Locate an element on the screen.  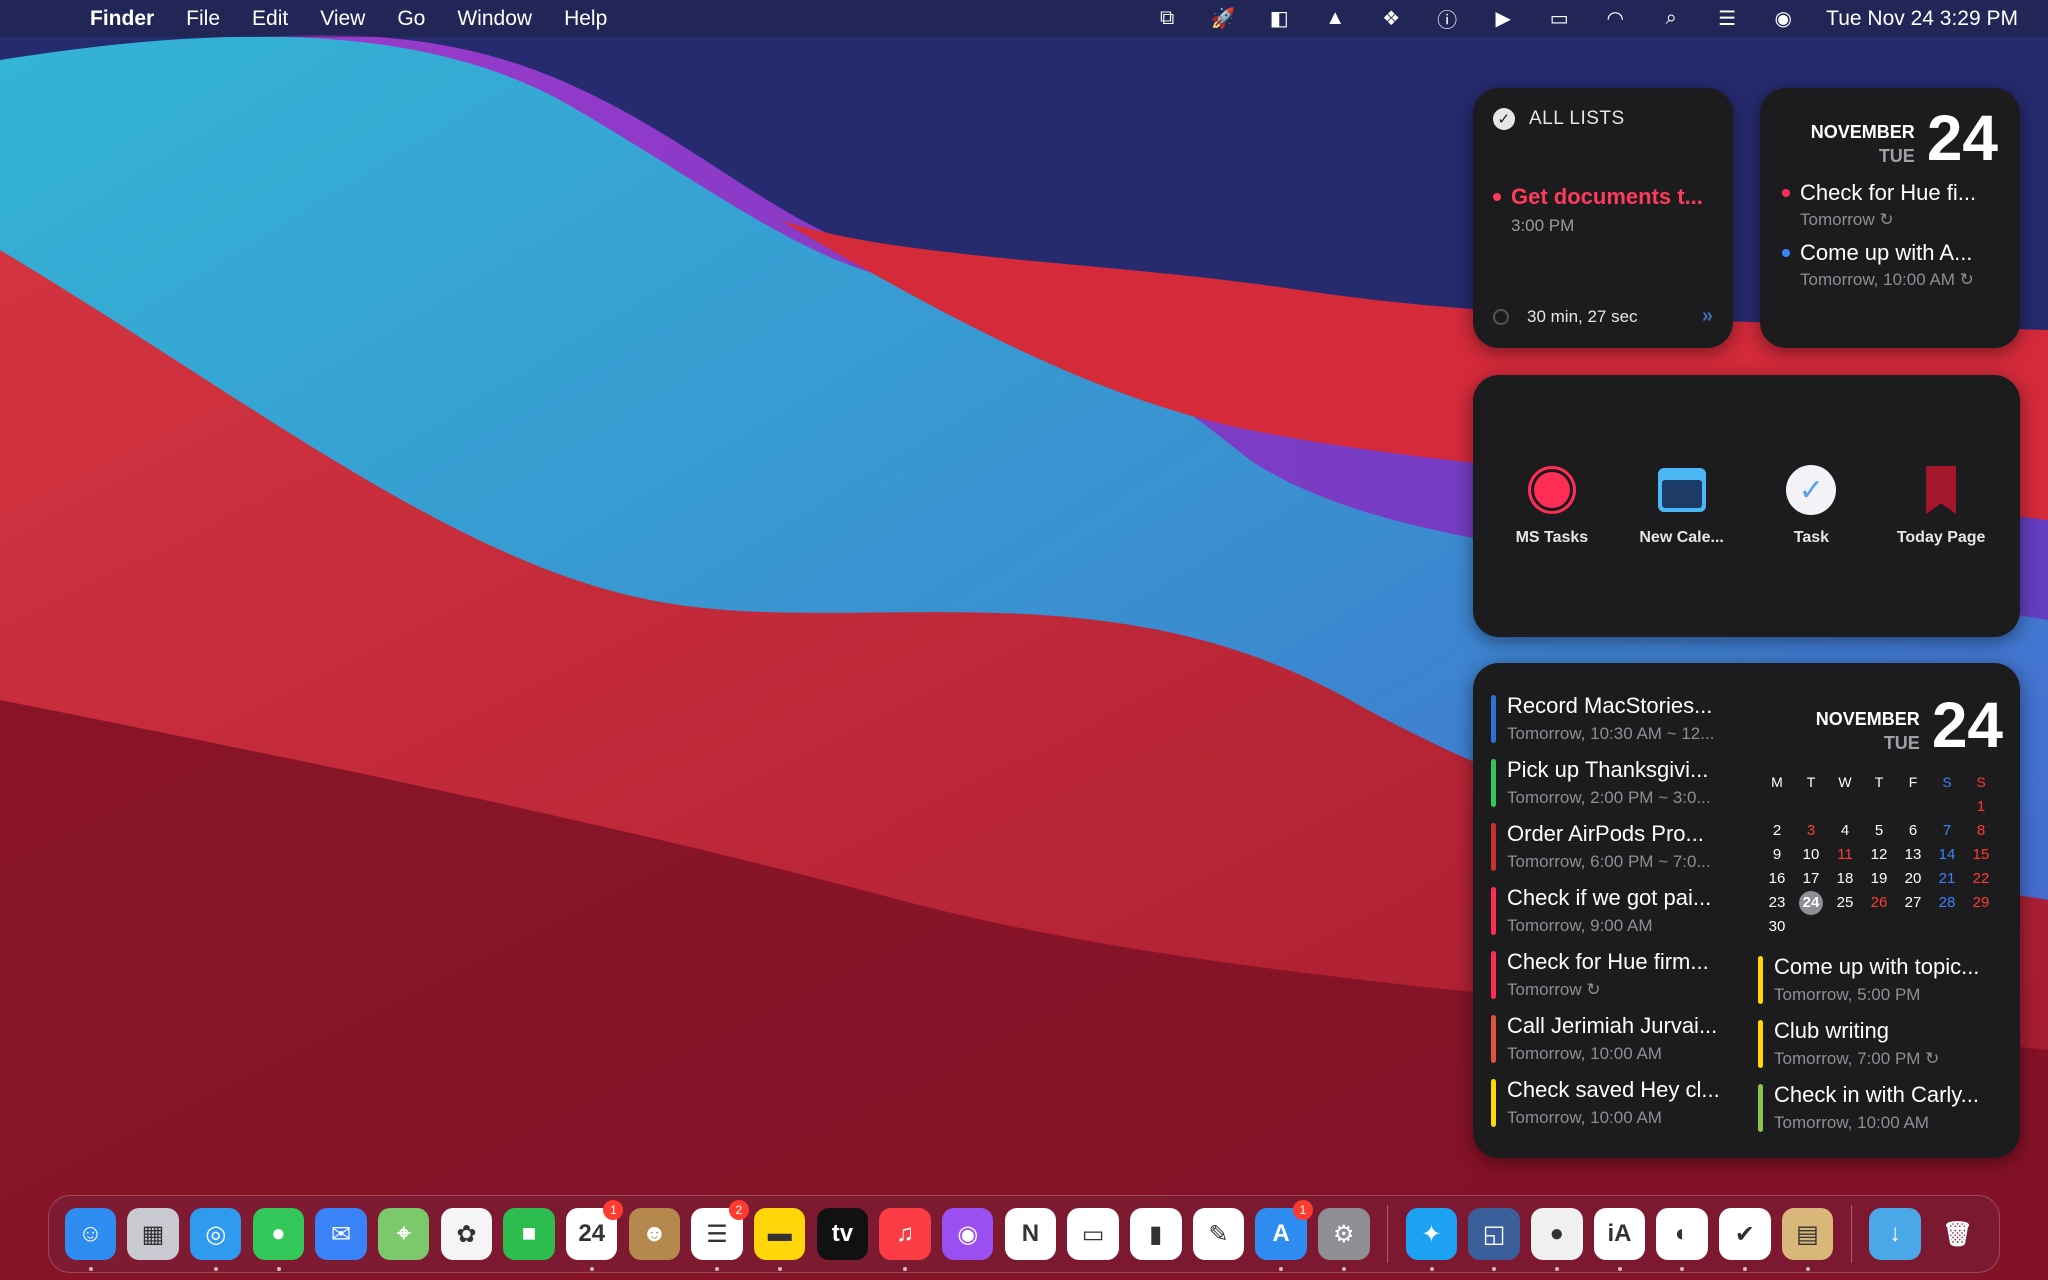
maps-icon: ⌖ is located at coordinates (403, 1234).